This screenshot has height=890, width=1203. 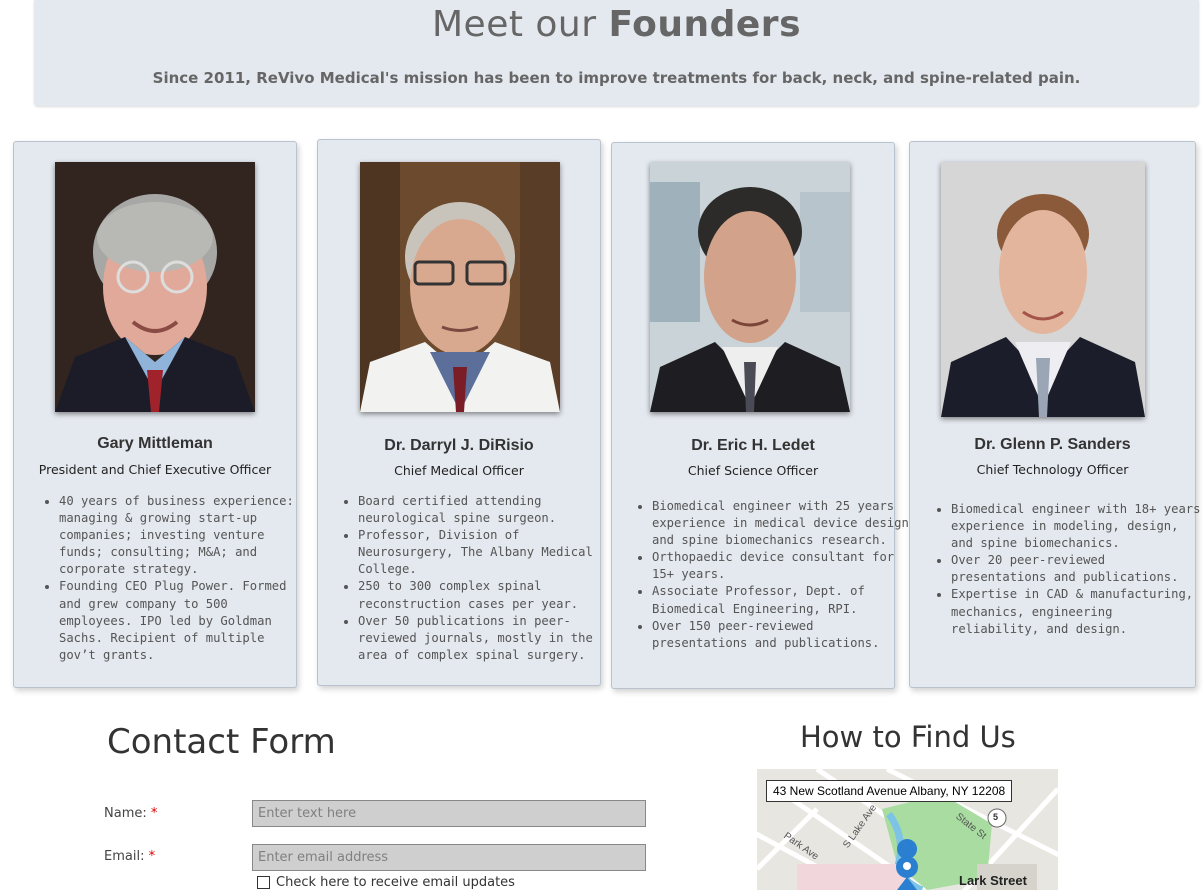 I want to click on founder-name: Gary Mittleman, so click(x=155, y=443).